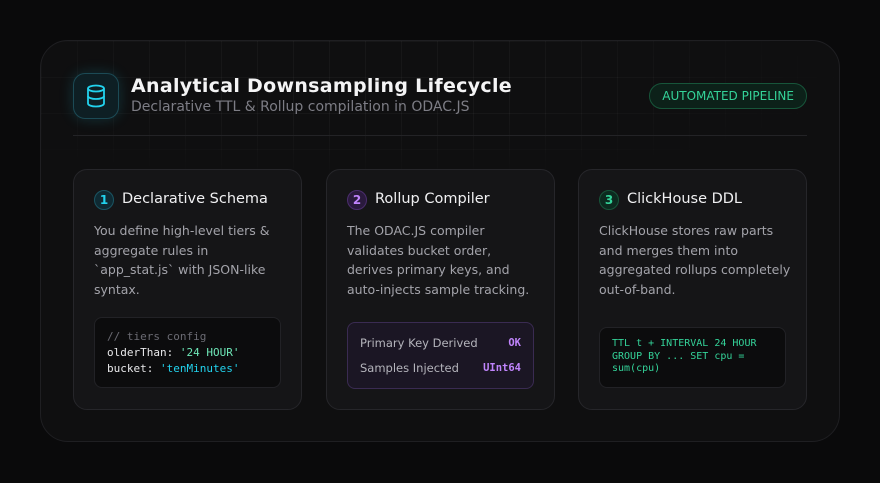 This screenshot has height=483, width=880. Describe the element at coordinates (409, 368) in the screenshot. I see `status-label: Samples Injected` at that location.